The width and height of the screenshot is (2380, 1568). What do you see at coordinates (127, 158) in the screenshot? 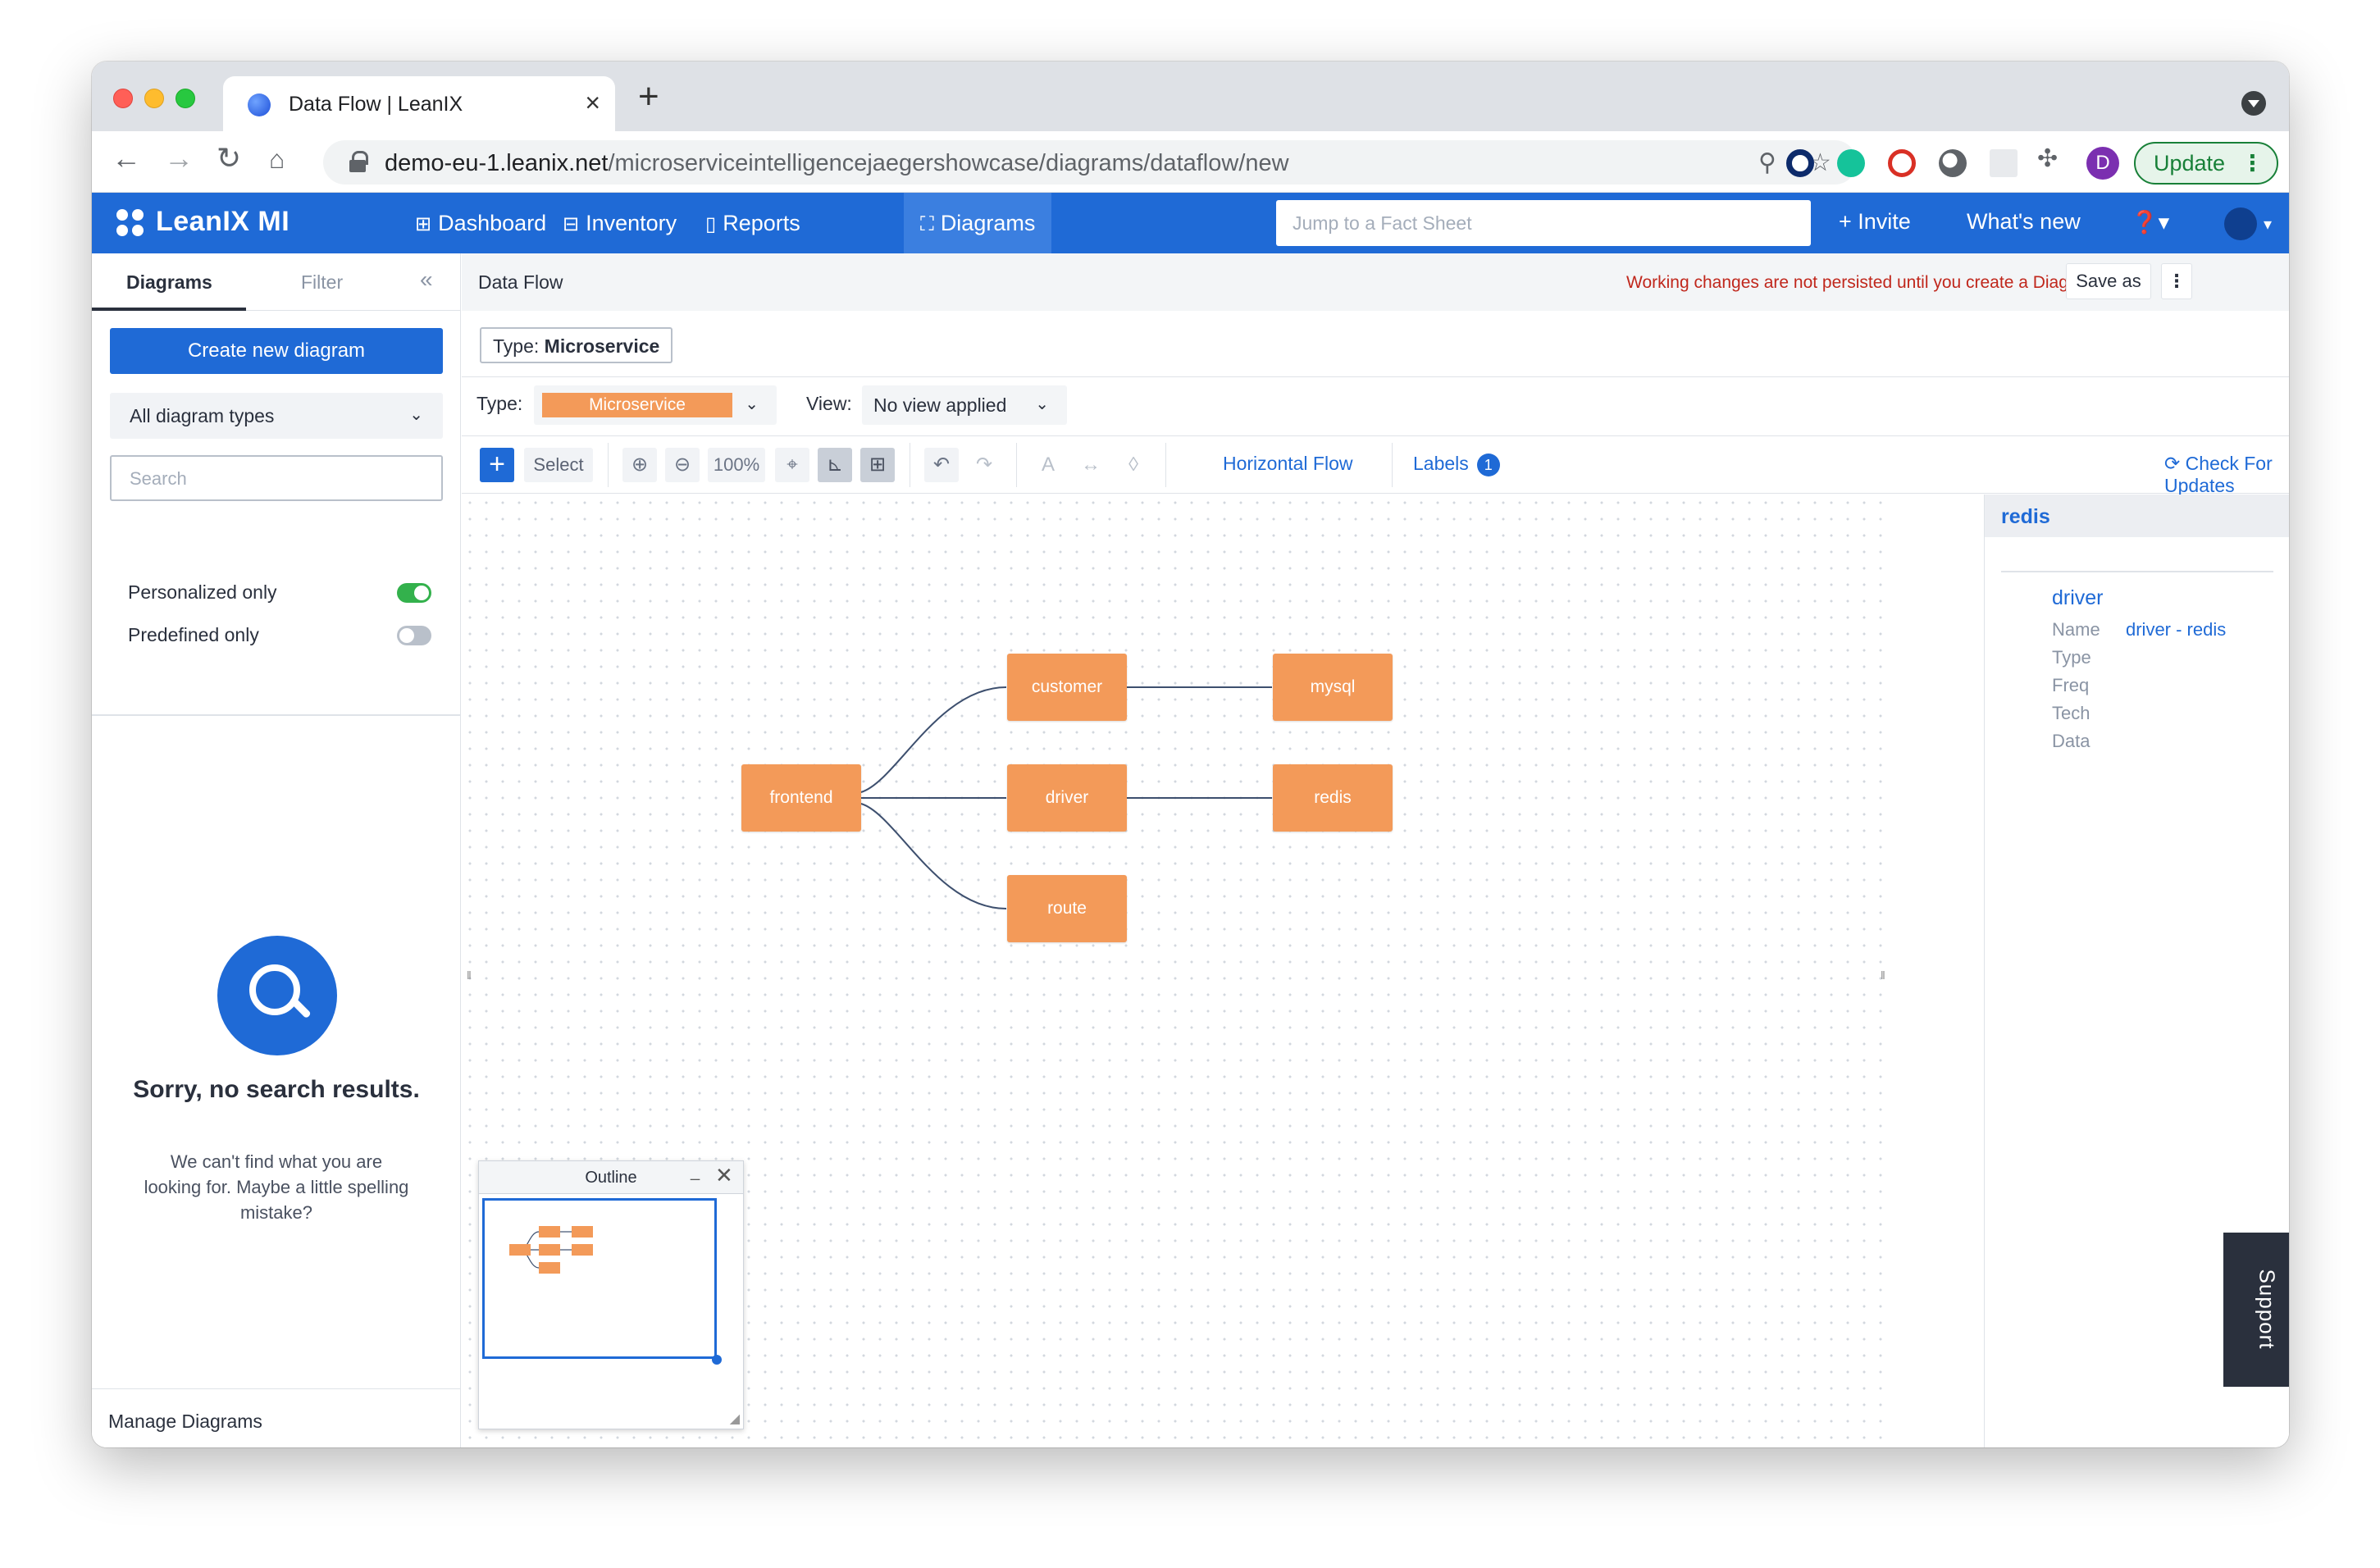
I see `back-icon: ←` at bounding box center [127, 158].